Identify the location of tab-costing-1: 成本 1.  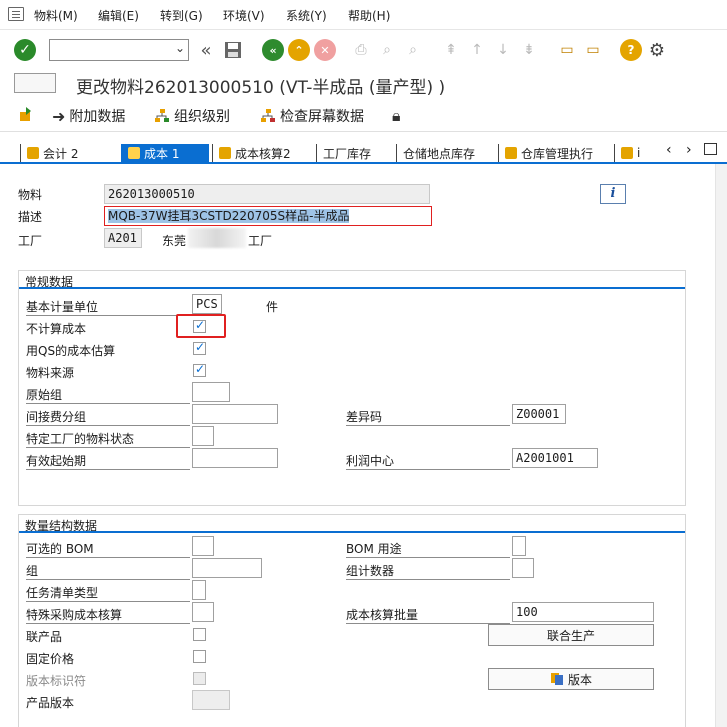
(165, 153).